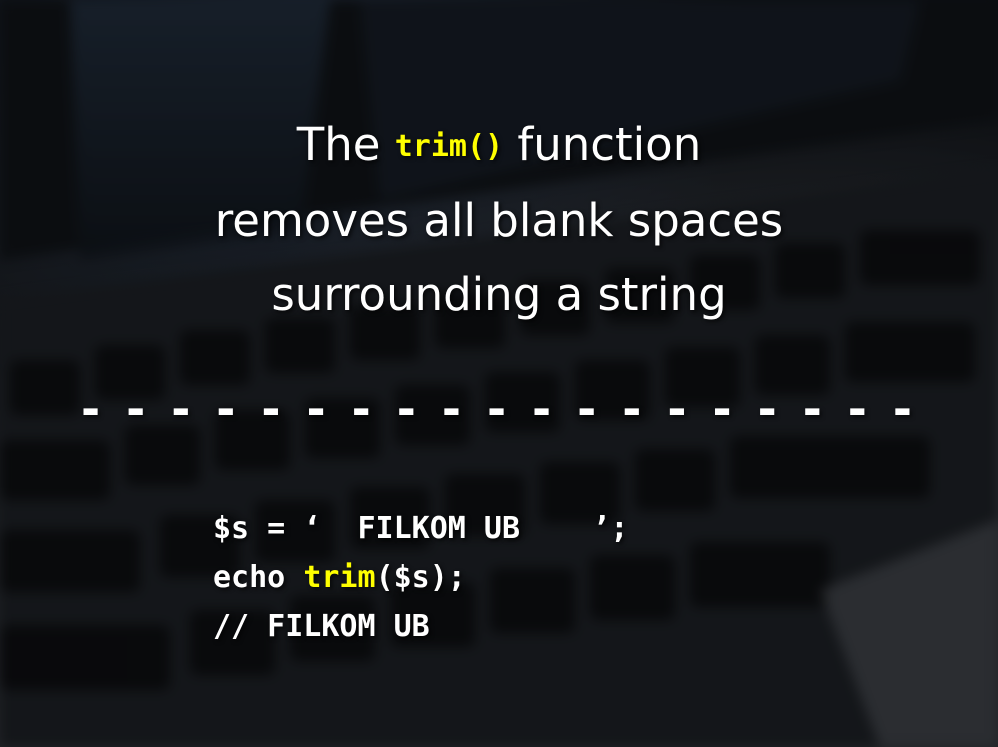 This screenshot has height=747, width=998. I want to click on code-line-3: // FILKOM UB, so click(321, 626).